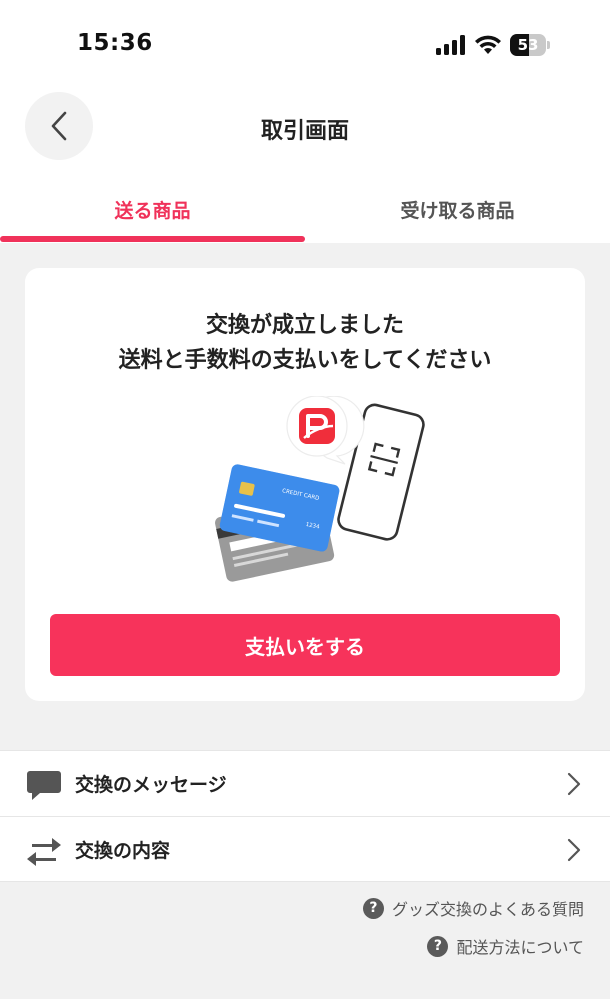 The height and width of the screenshot is (999, 610). I want to click on list-item-label: 交換のメッセージ, so click(151, 785).